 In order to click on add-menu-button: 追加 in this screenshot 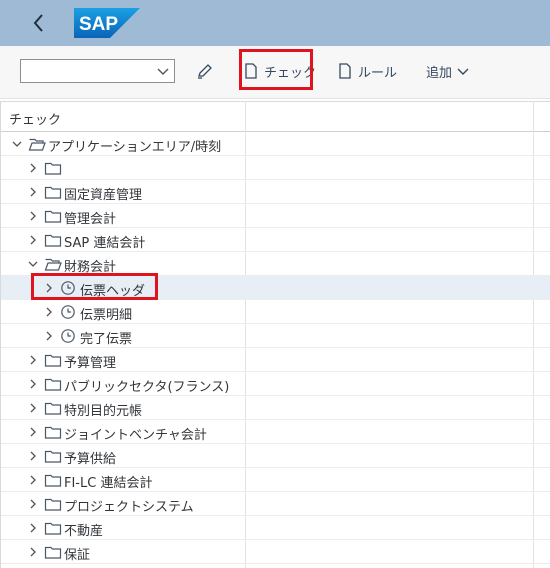, I will do `click(451, 71)`.